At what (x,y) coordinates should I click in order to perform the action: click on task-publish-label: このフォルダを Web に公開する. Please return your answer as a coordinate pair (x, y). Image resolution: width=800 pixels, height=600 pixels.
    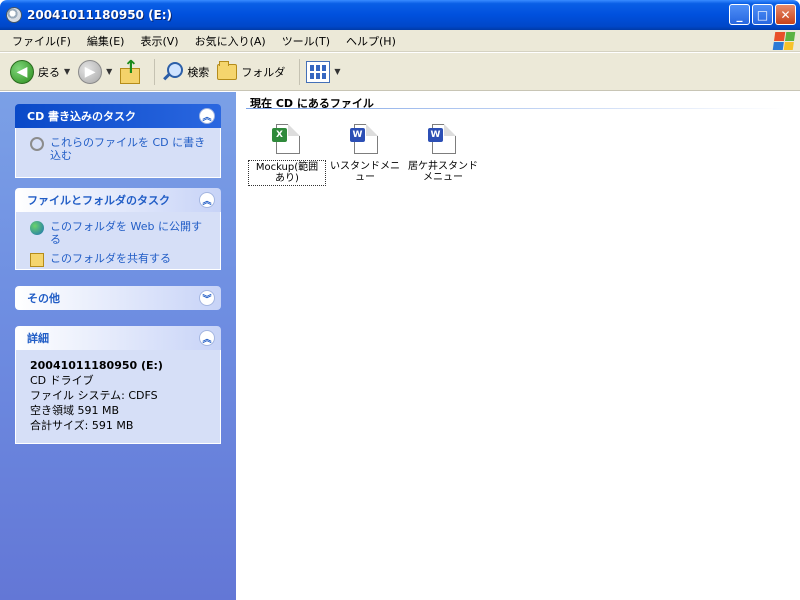
    Looking at the image, I should click on (126, 233).